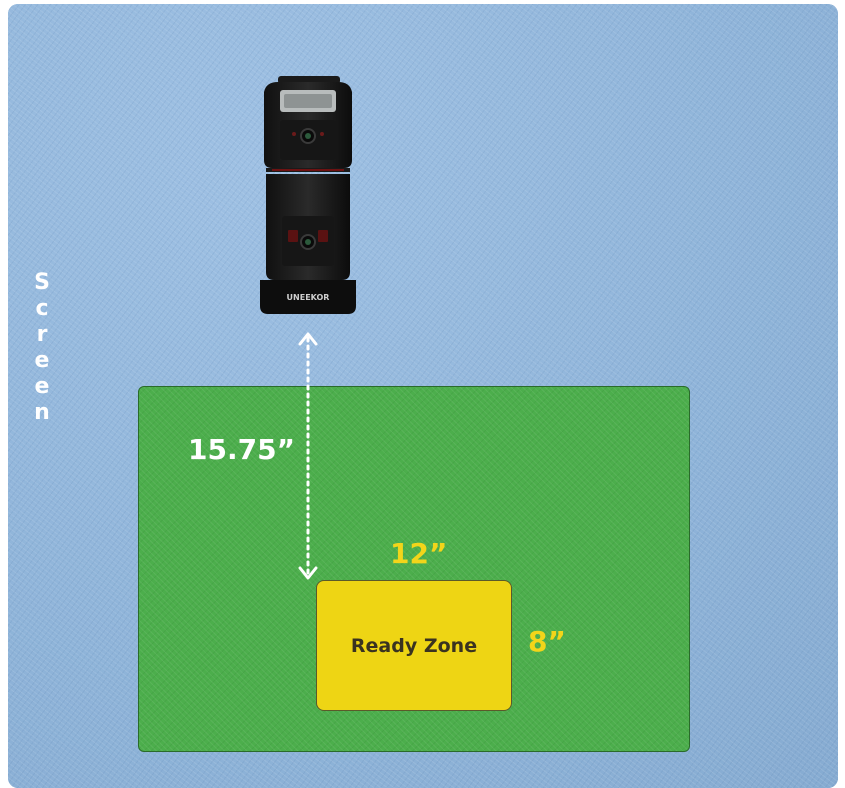  Describe the element at coordinates (42, 282) in the screenshot. I see `screen-label-letter: S` at that location.